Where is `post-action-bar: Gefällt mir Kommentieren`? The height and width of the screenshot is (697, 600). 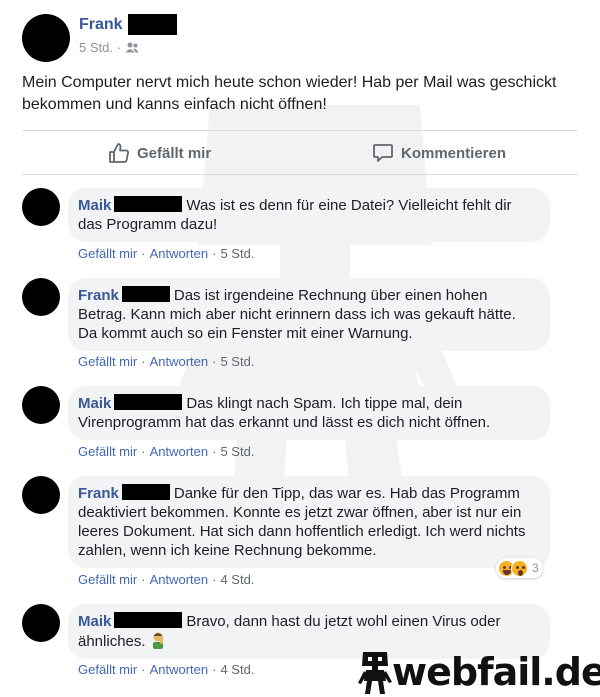
post-action-bar: Gefällt mir Kommentieren is located at coordinates (300, 153).